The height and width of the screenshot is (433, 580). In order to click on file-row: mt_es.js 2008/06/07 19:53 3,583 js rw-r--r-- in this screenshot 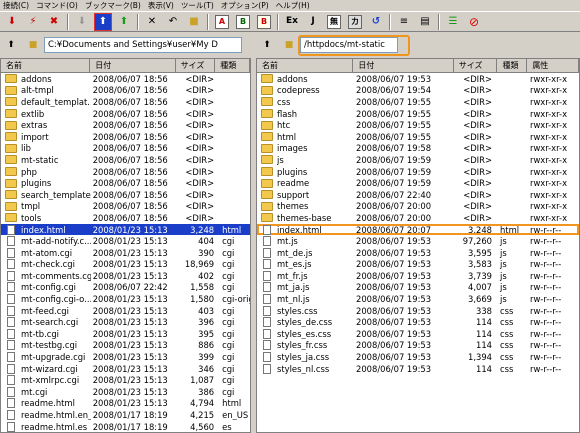, I will do `click(418, 265)`.